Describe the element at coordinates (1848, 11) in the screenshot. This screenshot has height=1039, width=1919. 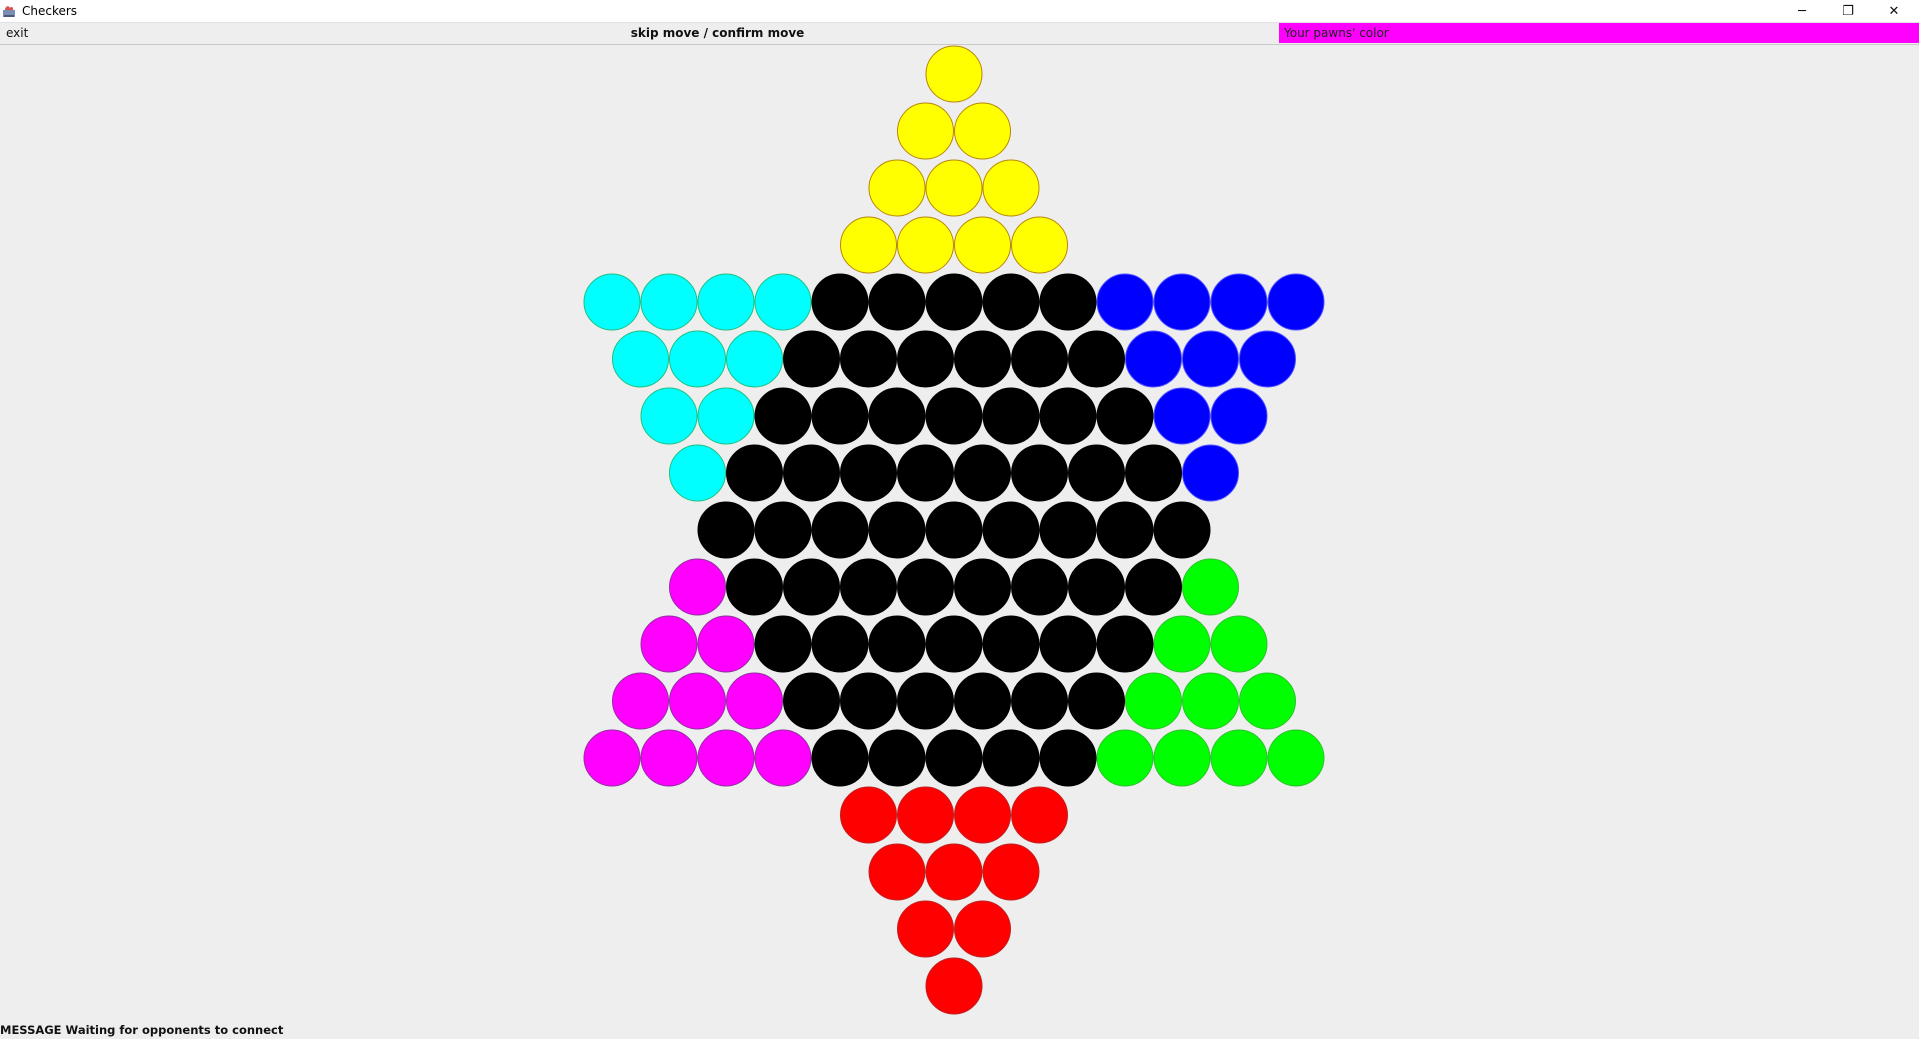
I see `restore-button: ❐` at that location.